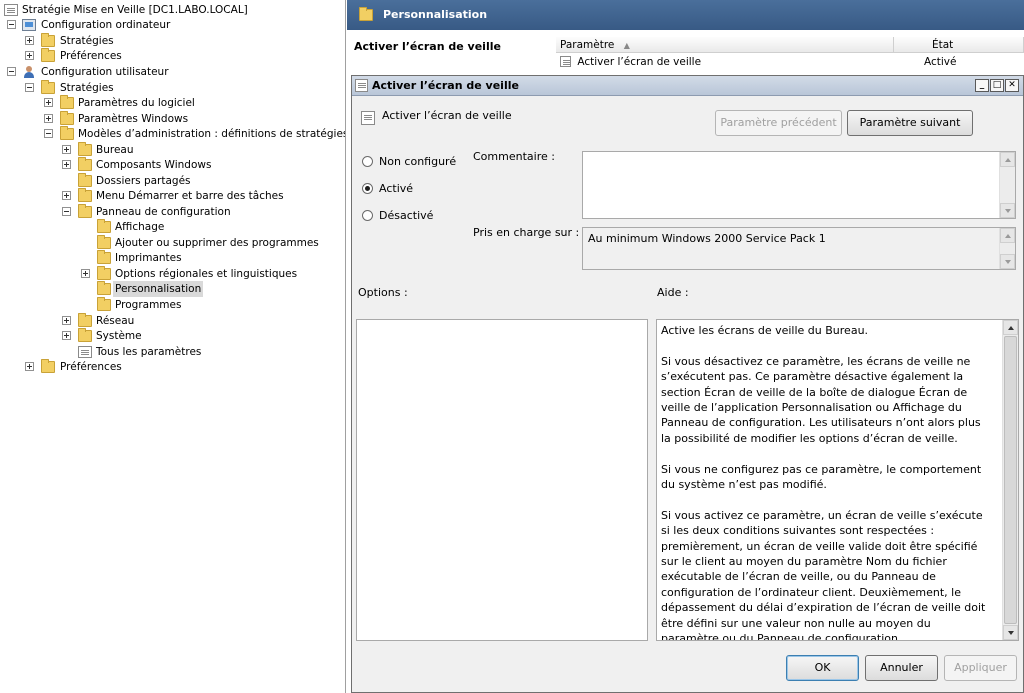 The width and height of the screenshot is (1024, 693). Describe the element at coordinates (170, 305) in the screenshot. I see `tree-item-programs: Programmes` at that location.